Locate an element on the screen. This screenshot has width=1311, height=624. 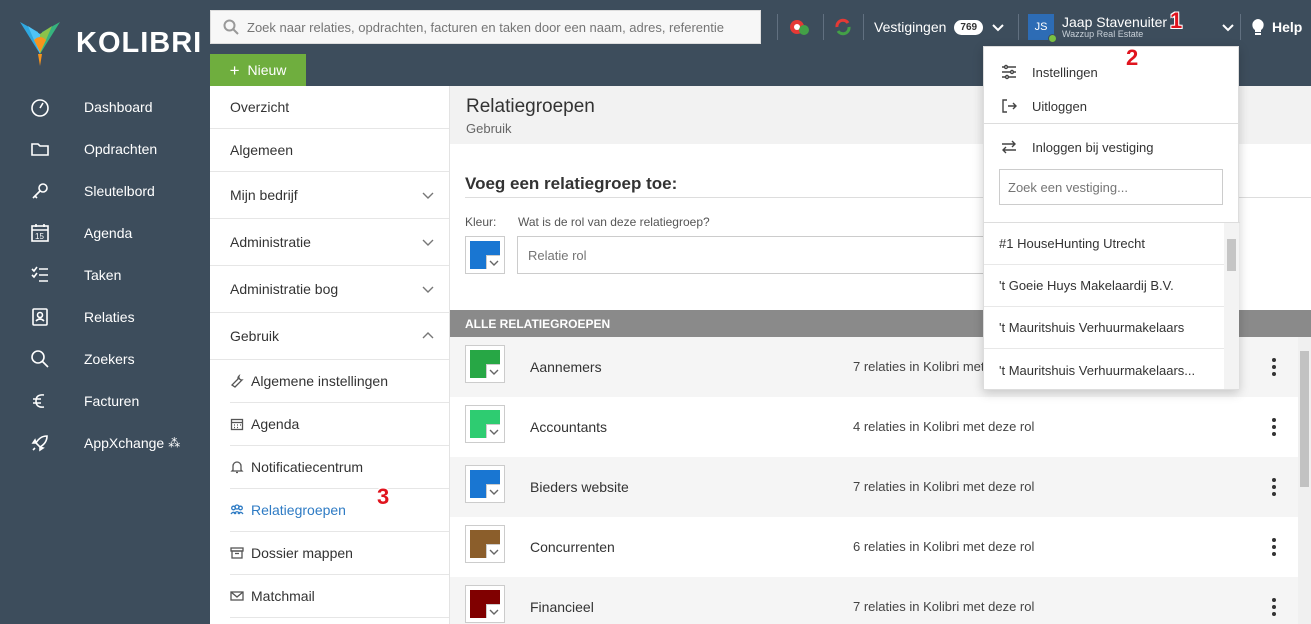
calendar-icon: 15 is located at coordinates (42, 233).